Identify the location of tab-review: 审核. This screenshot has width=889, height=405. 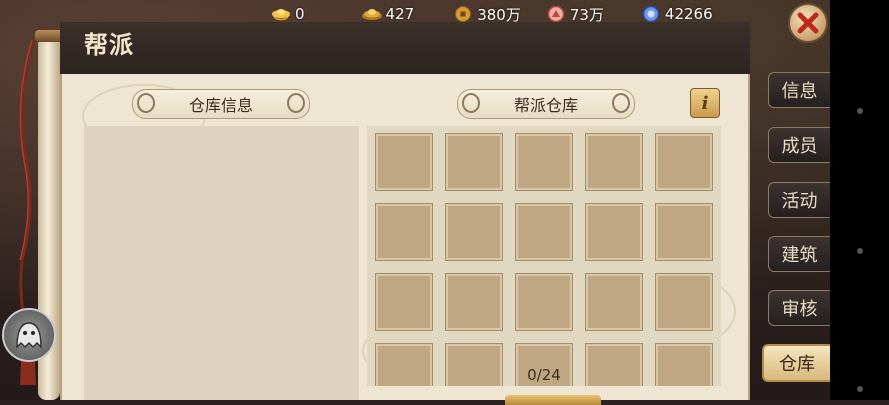
(799, 308).